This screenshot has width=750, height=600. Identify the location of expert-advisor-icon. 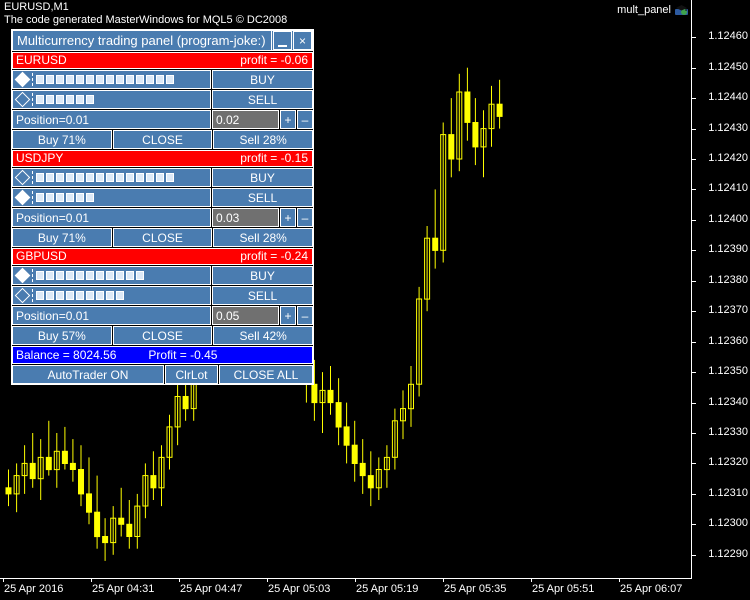
(681, 10).